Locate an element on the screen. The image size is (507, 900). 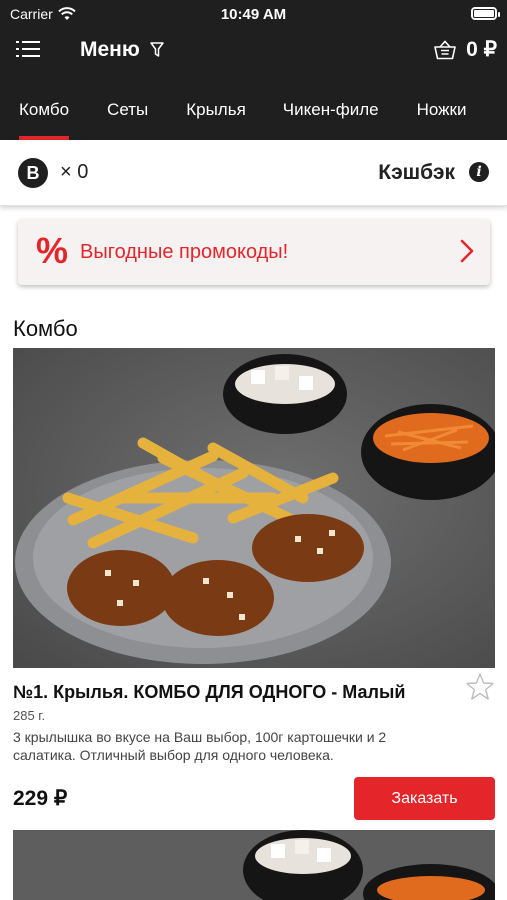
promo-codes-banner: % Выгодные промокоды! is located at coordinates (254, 252).